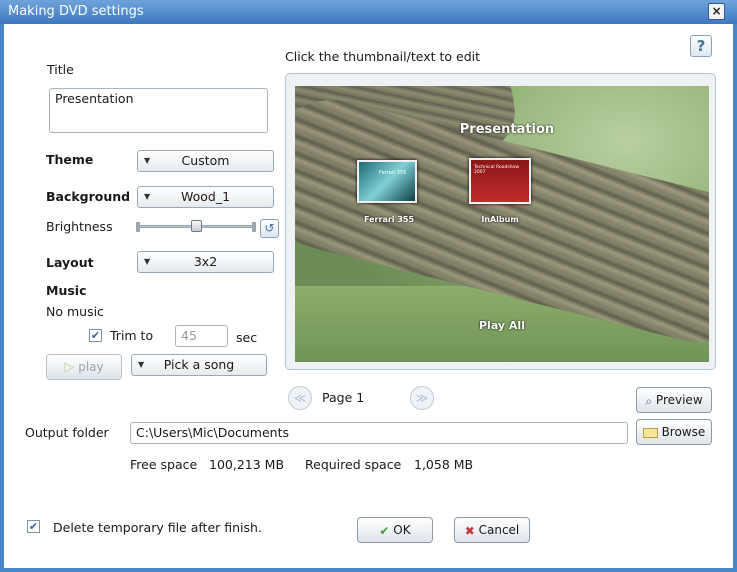 This screenshot has height=572, width=737. What do you see at coordinates (502, 129) in the screenshot?
I see `menu-title-text: Presentation` at bounding box center [502, 129].